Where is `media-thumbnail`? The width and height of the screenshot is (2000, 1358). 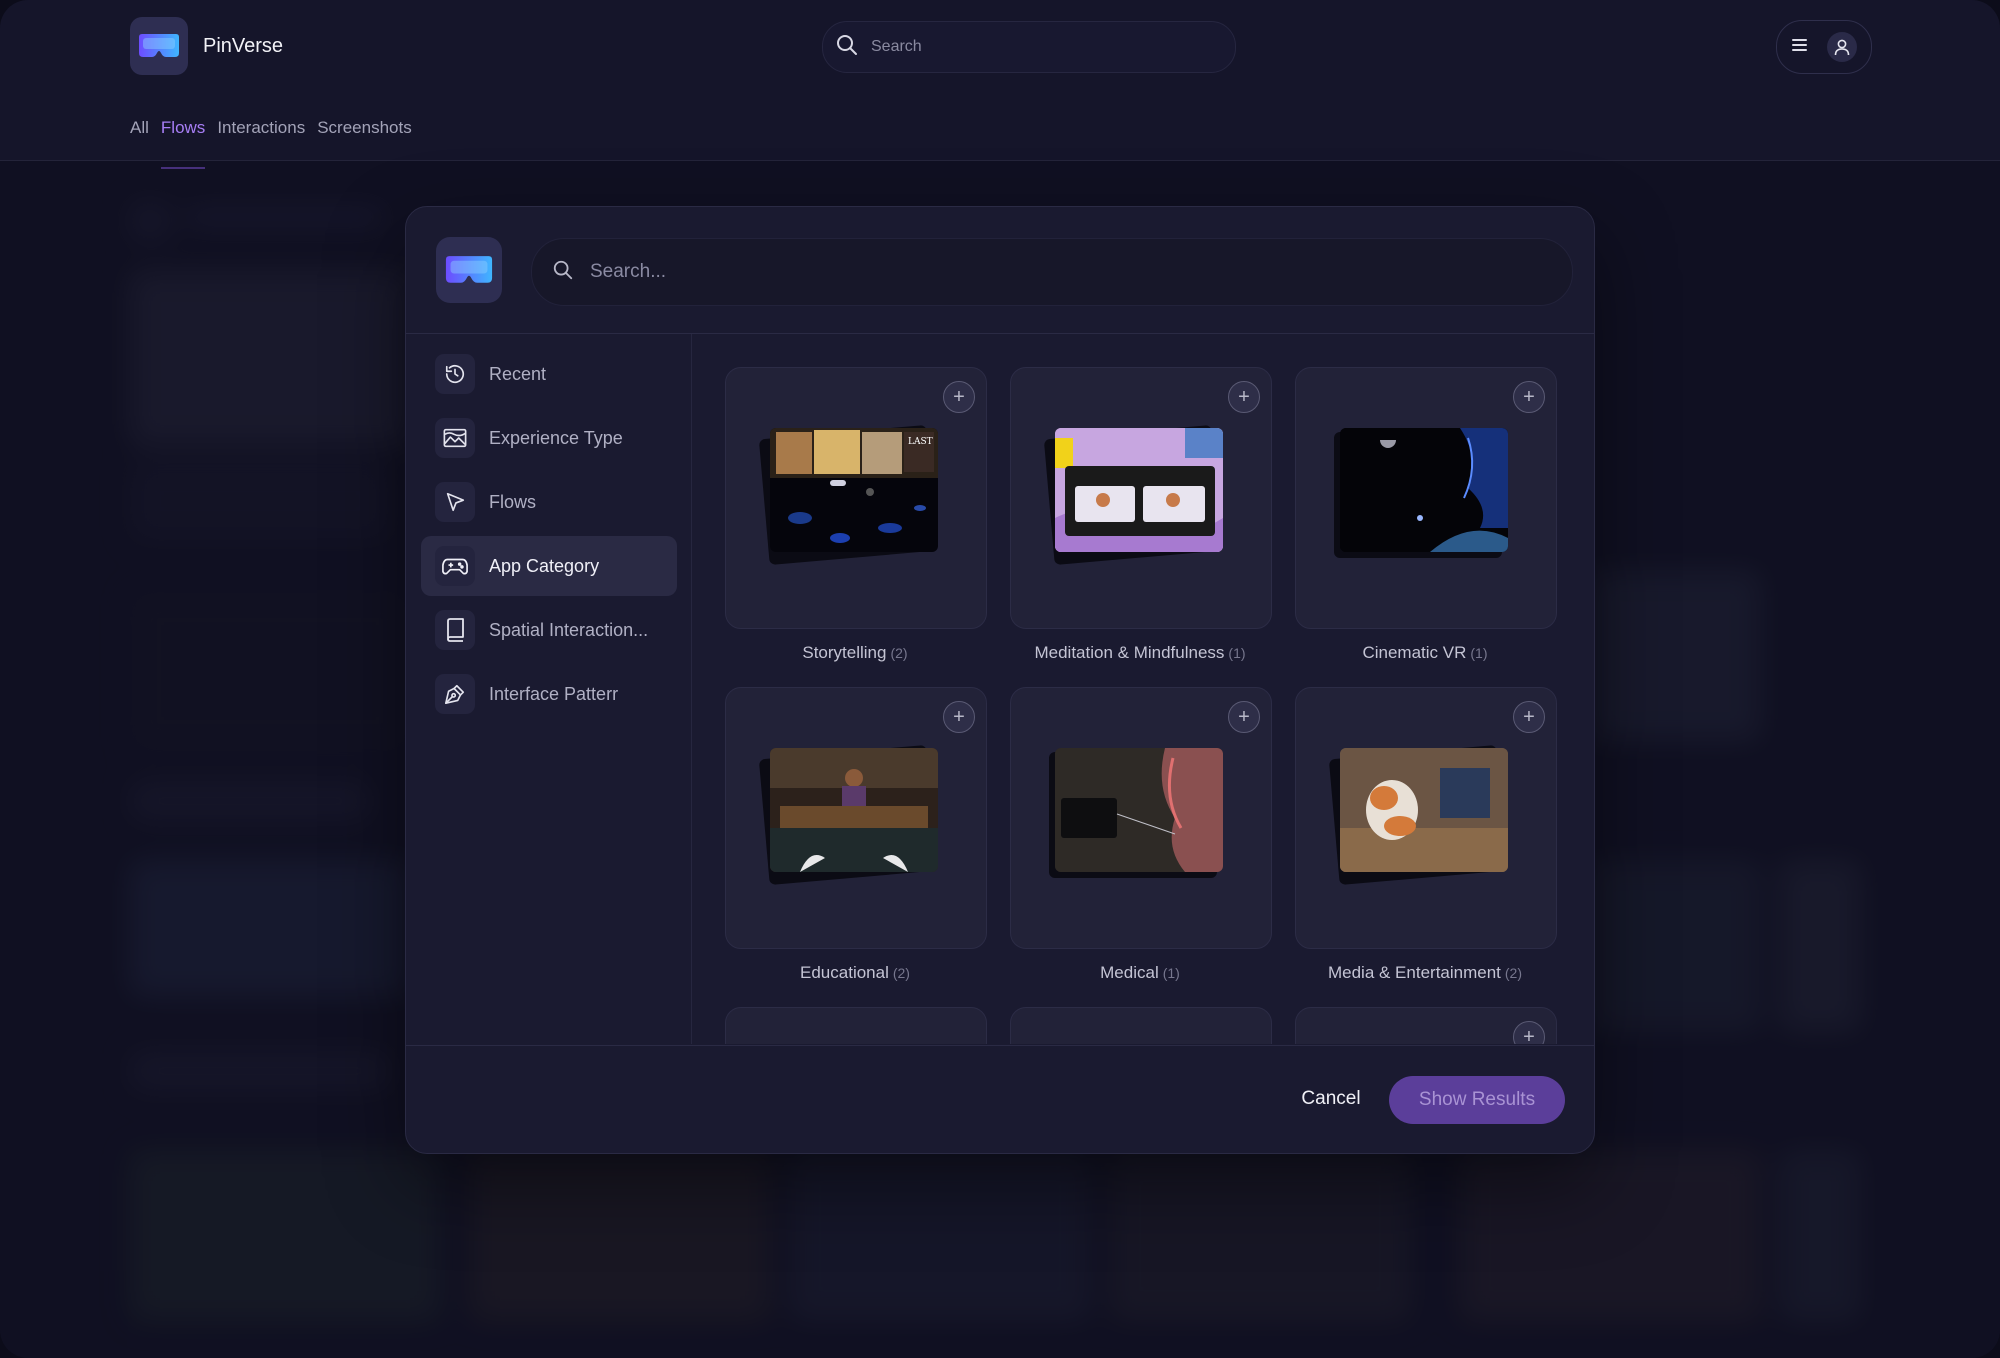
media-thumbnail is located at coordinates (1424, 810).